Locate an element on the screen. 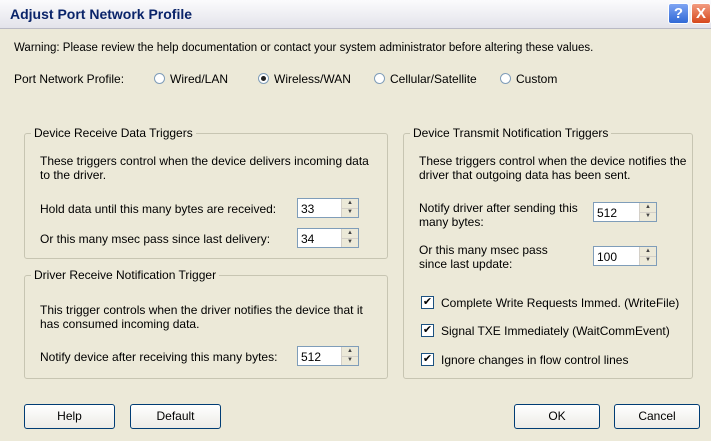 Image resolution: width=711 pixels, height=441 pixels. checkbox-complete-write: ✔ is located at coordinates (427, 302).